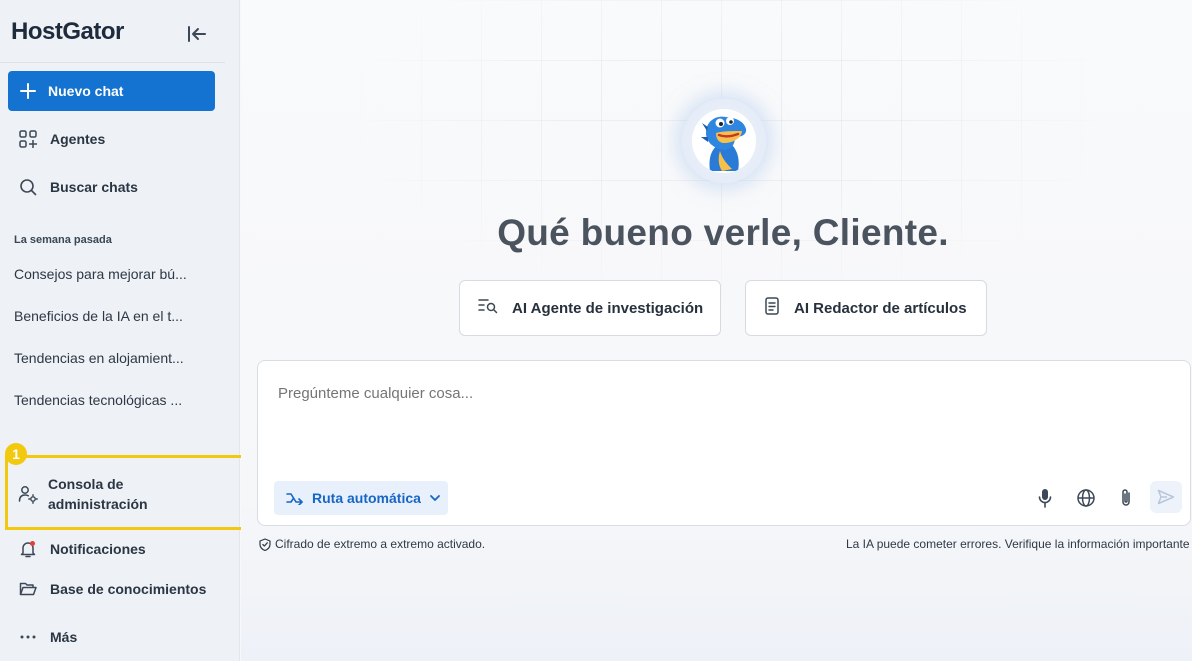 The height and width of the screenshot is (661, 1192). What do you see at coordinates (435, 498) in the screenshot?
I see `chevron-down-icon` at bounding box center [435, 498].